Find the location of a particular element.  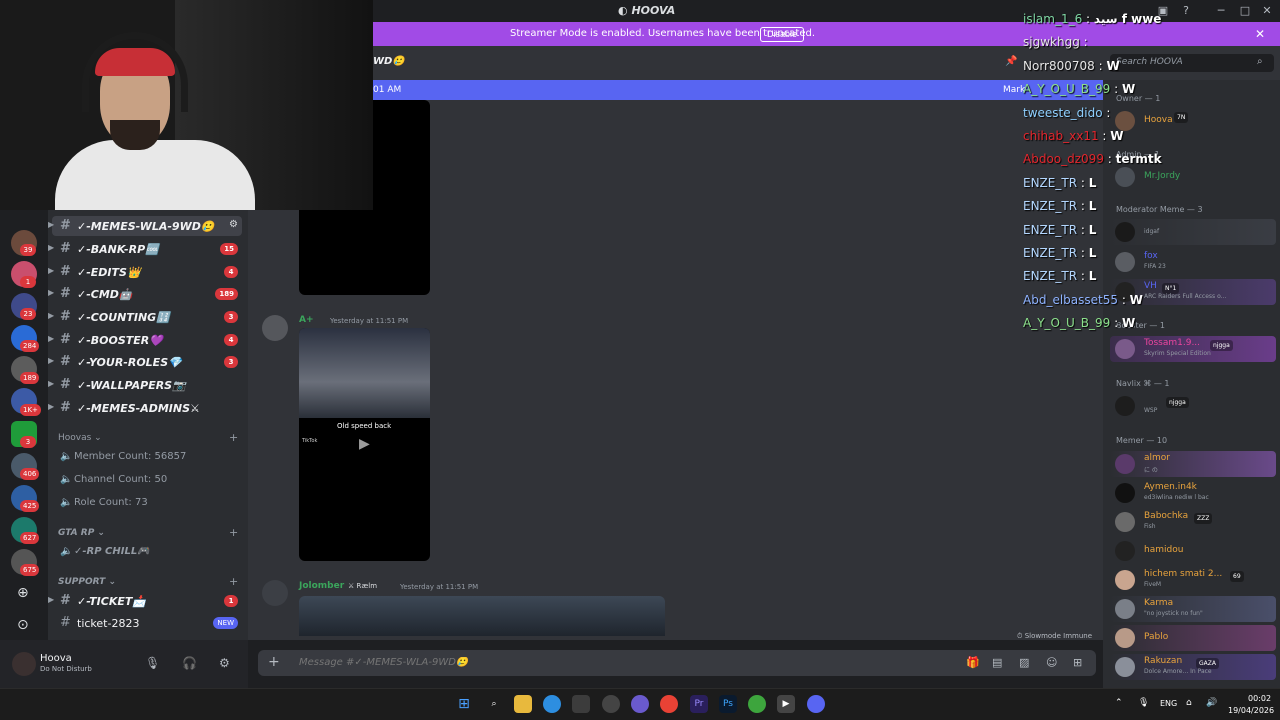

volume-icon: 🔊 is located at coordinates (1211, 703).